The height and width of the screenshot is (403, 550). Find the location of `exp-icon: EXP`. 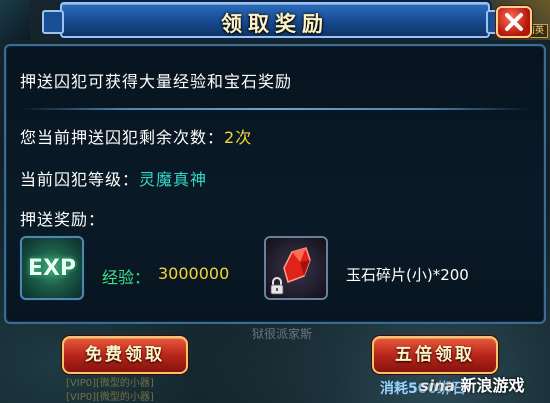

exp-icon: EXP is located at coordinates (52, 268).